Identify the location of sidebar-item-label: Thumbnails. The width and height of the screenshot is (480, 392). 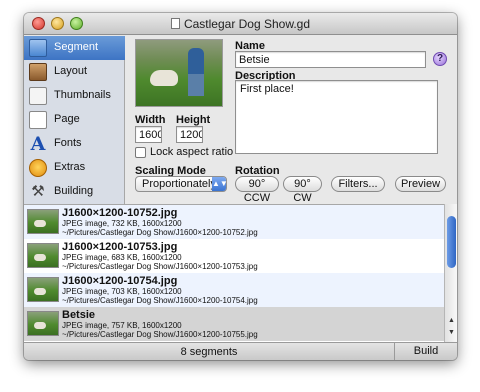
(82, 95).